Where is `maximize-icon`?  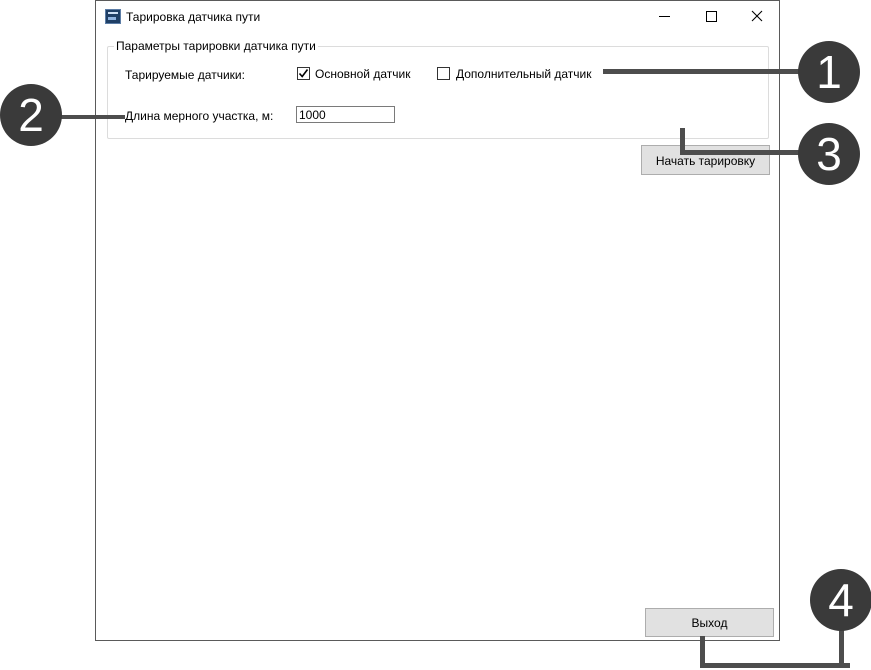
maximize-icon is located at coordinates (711, 16).